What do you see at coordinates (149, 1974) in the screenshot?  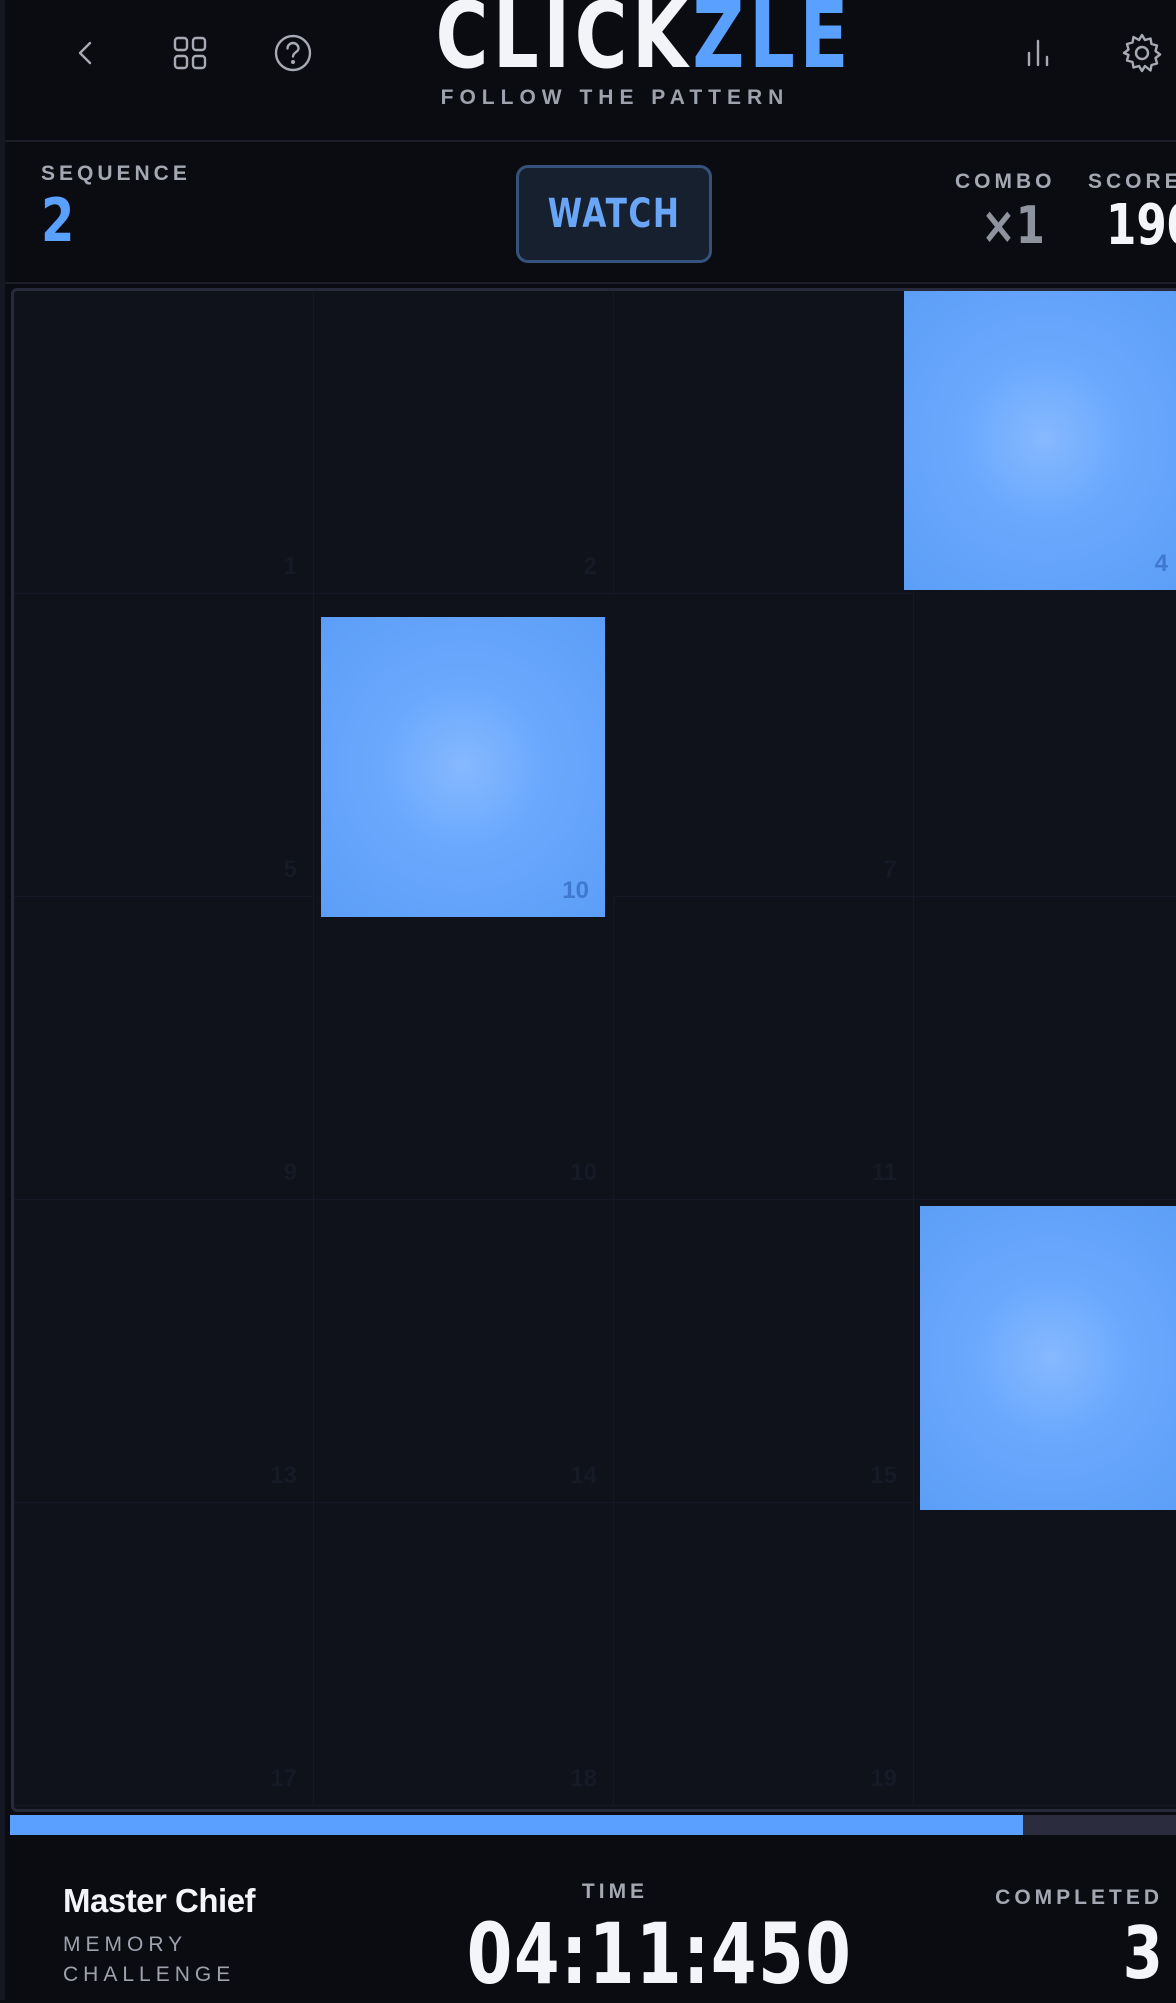 I see `game-mode-line2: CHALLENGE` at bounding box center [149, 1974].